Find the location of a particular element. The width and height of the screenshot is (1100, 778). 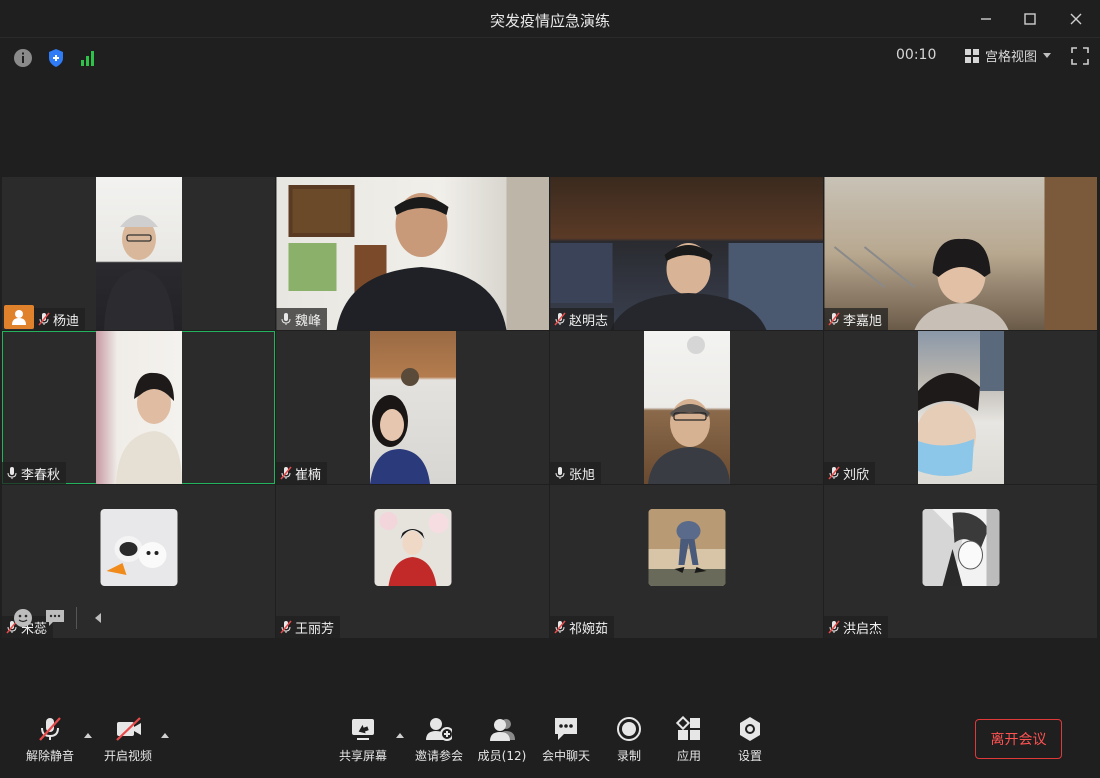

participant-name: 张旭 is located at coordinates (582, 475).